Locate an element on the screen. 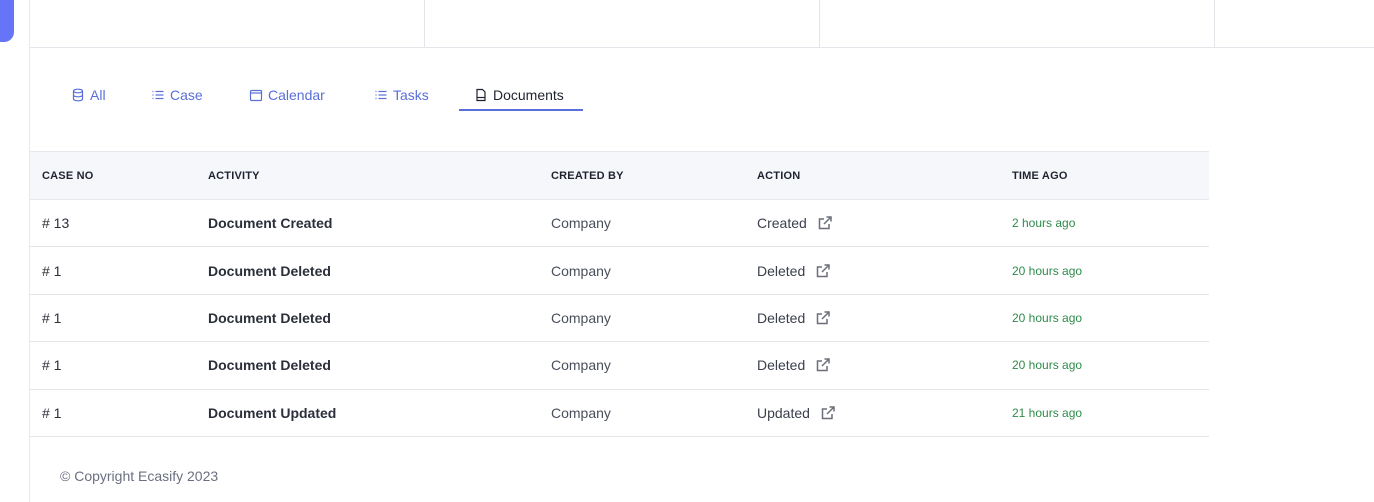 The width and height of the screenshot is (1374, 502). database-icon is located at coordinates (78, 95).